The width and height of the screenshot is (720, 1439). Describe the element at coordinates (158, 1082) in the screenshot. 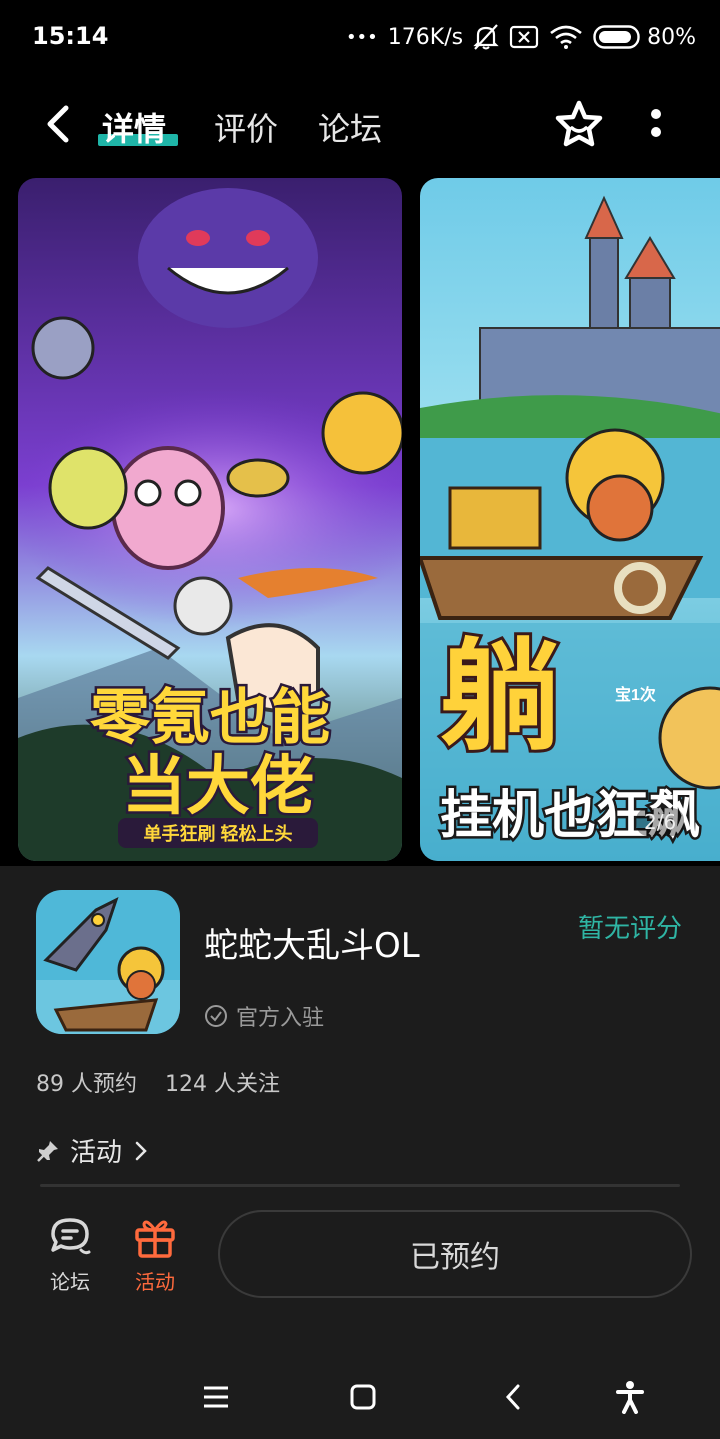

I see `app-stats: 89 人预约 124 人关注` at that location.